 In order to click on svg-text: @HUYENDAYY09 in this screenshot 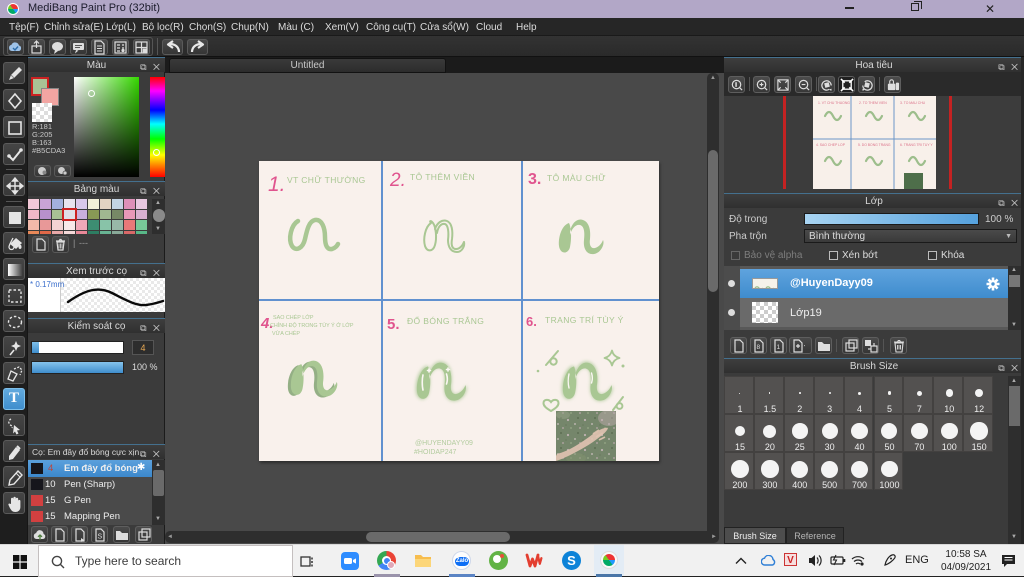, I will do `click(444, 443)`.